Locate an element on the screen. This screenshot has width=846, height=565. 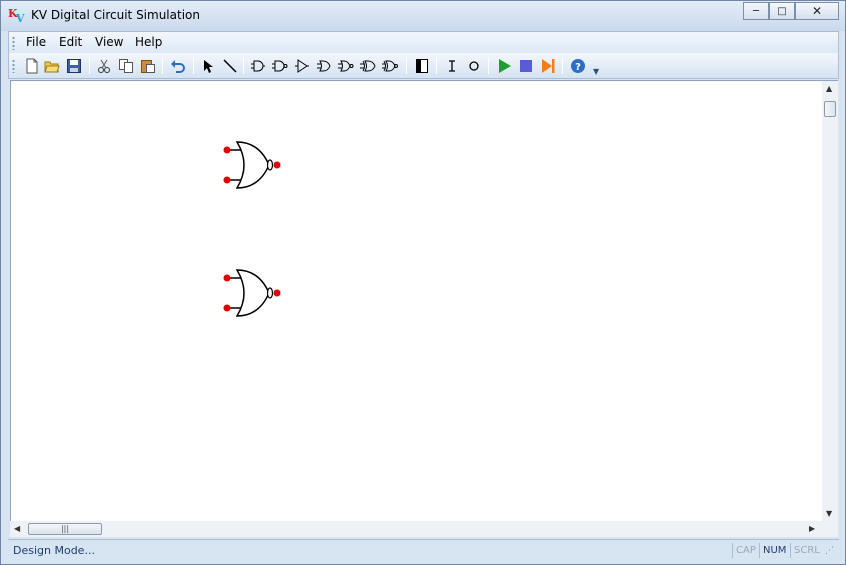
nand-gate-icon is located at coordinates (280, 66).